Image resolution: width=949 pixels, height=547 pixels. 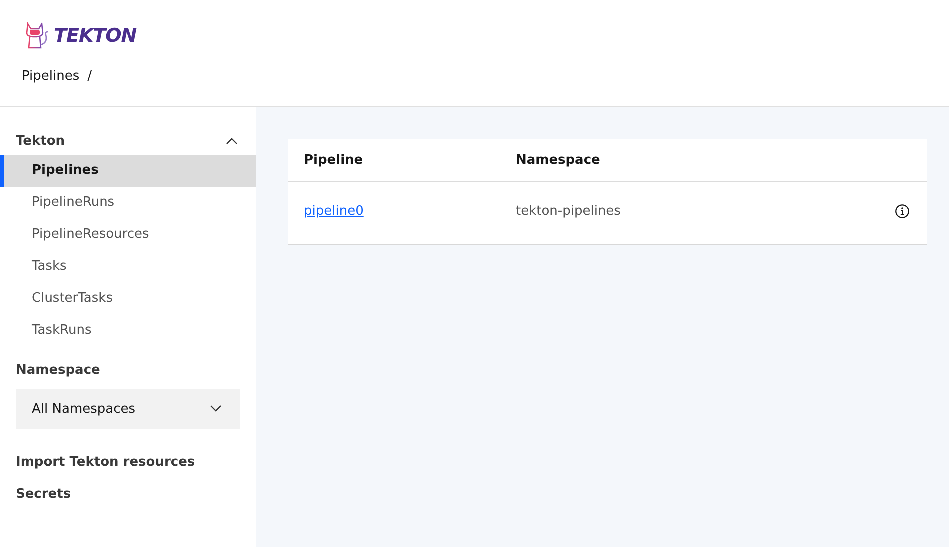 I want to click on namespace-dropdown: All Namespaces, so click(x=128, y=409).